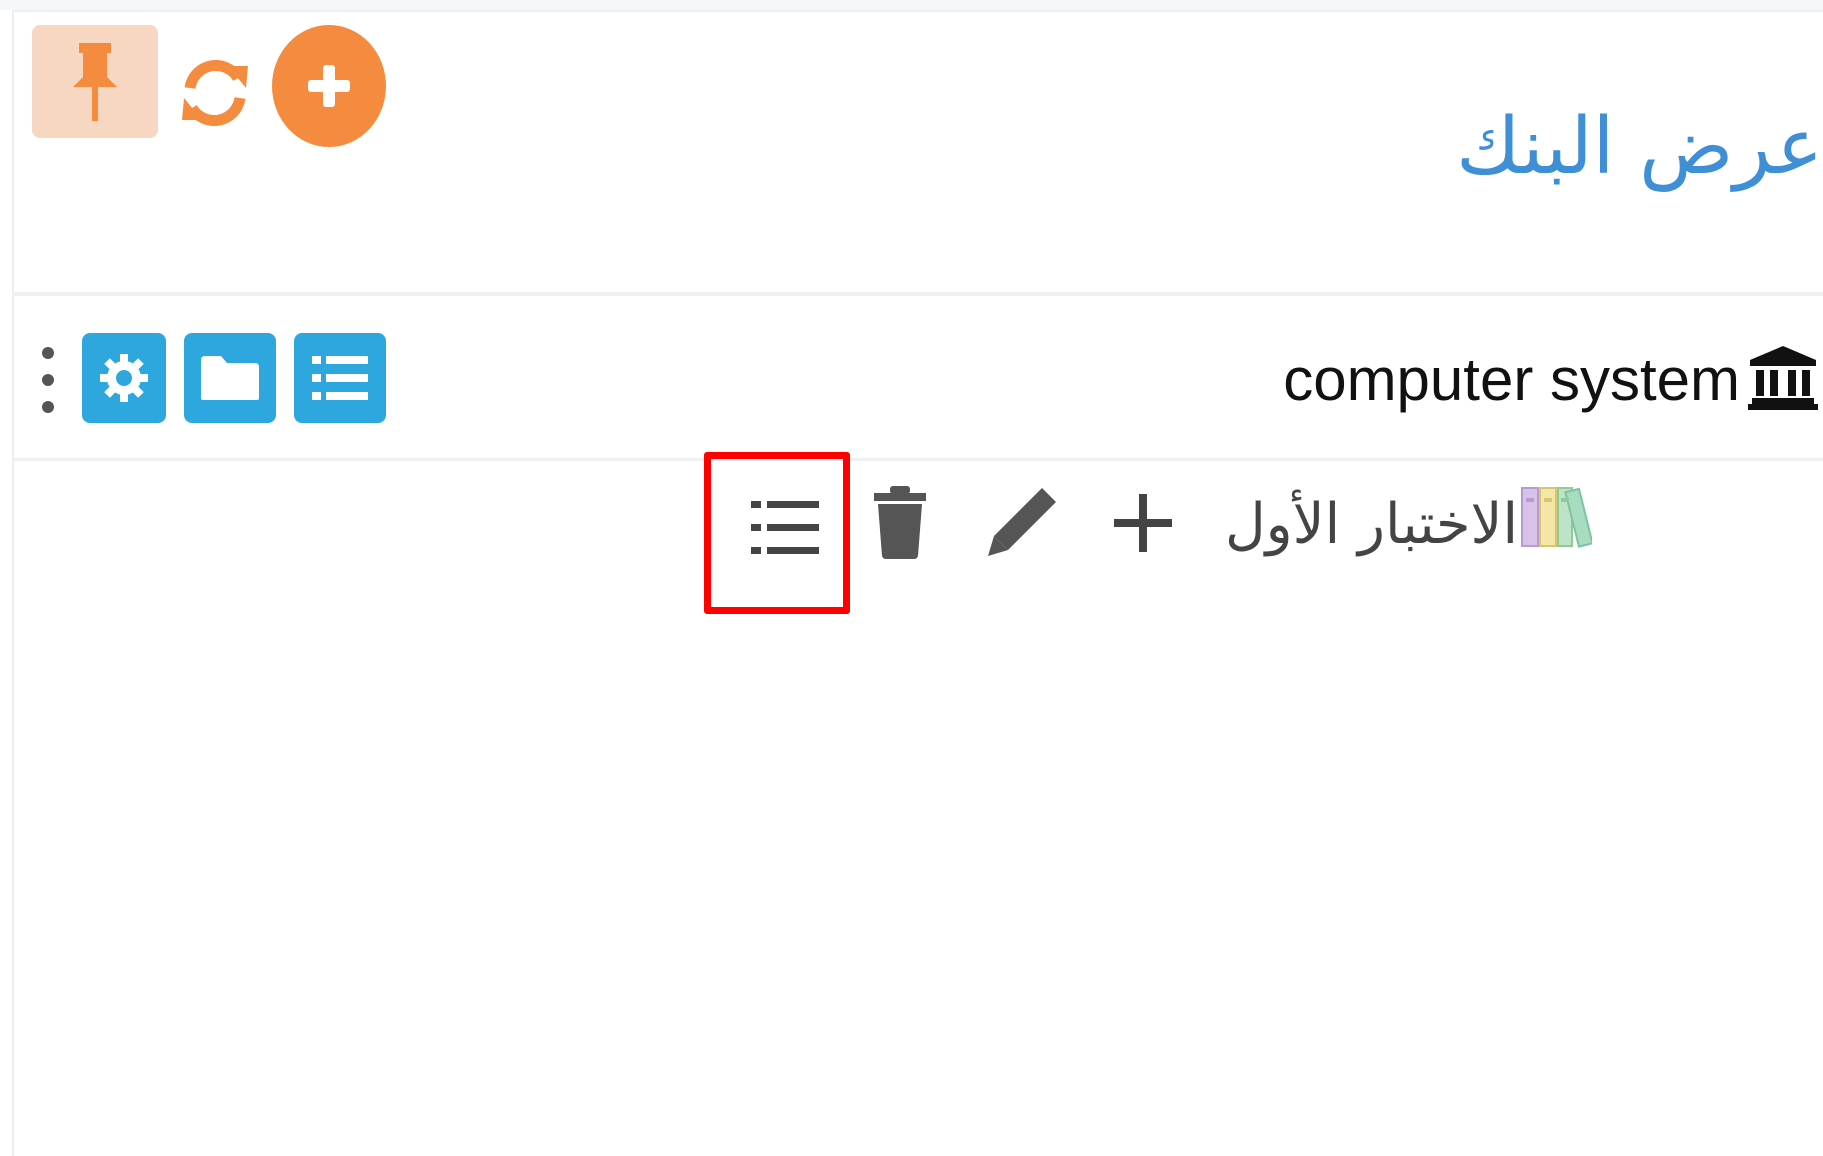  Describe the element at coordinates (1639, 147) in the screenshot. I see `page-title: عرض البنك` at that location.